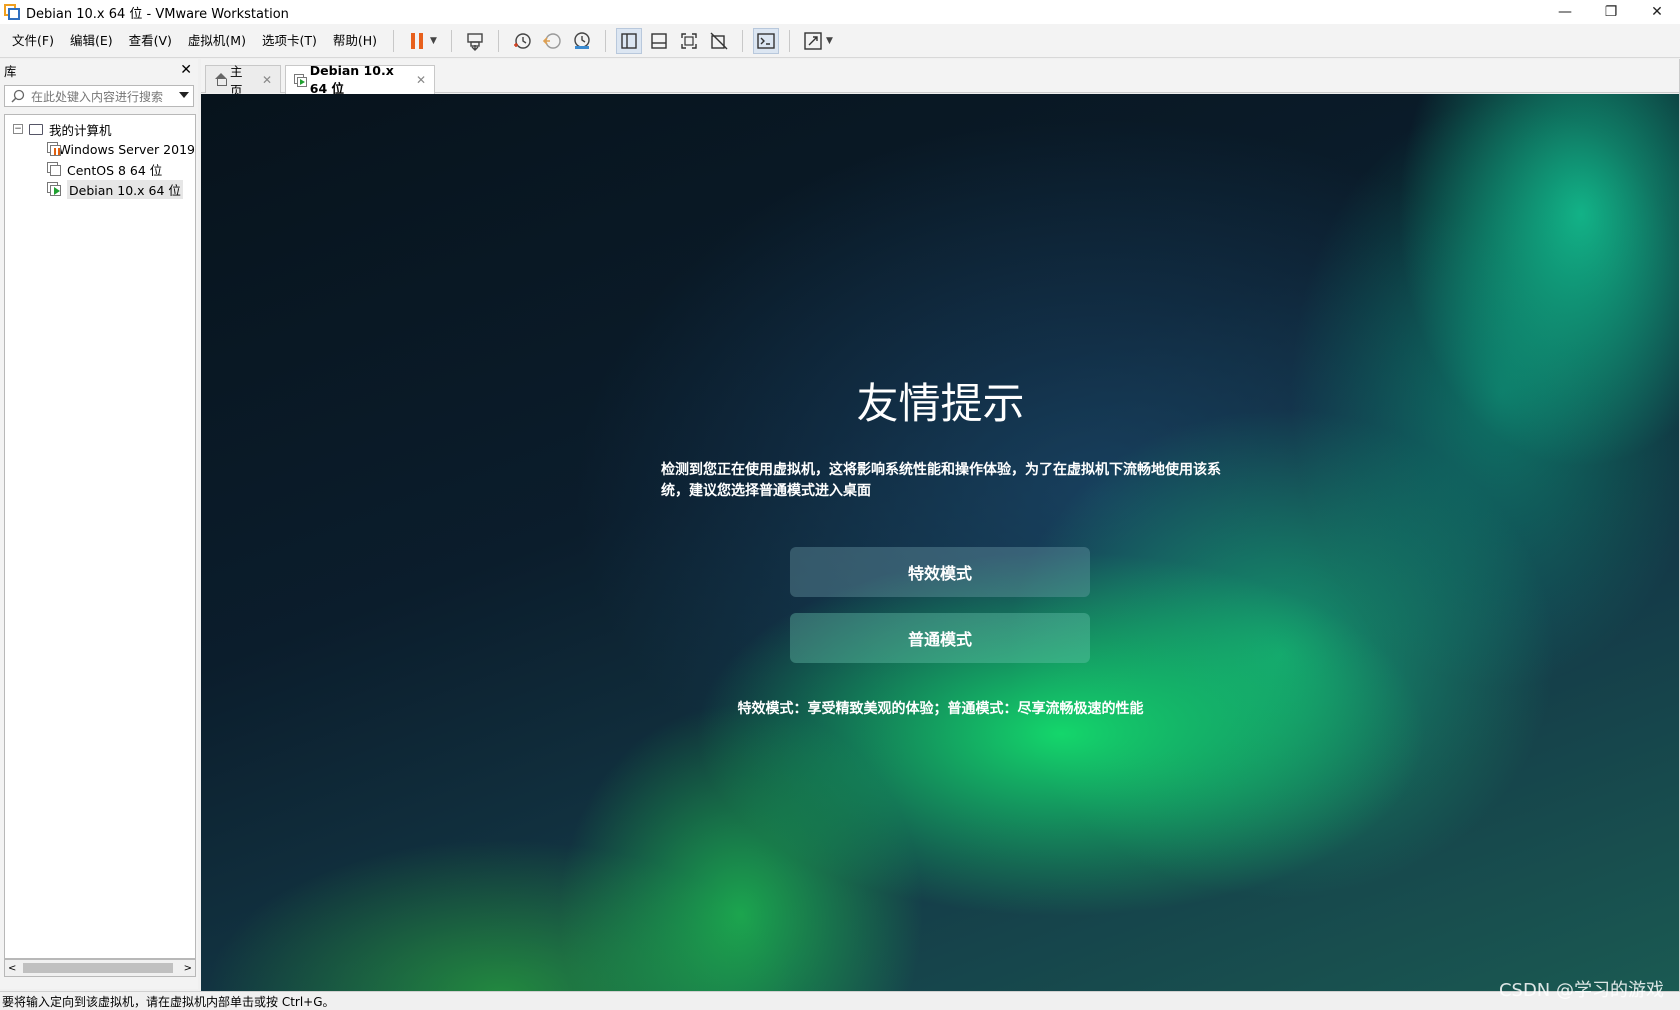 Image resolution: width=1680 pixels, height=1010 pixels. I want to click on status-text: 要将输入定向到该虚拟机，请在虚拟机内部单击或按 Ctrl+G。, so click(168, 1001).